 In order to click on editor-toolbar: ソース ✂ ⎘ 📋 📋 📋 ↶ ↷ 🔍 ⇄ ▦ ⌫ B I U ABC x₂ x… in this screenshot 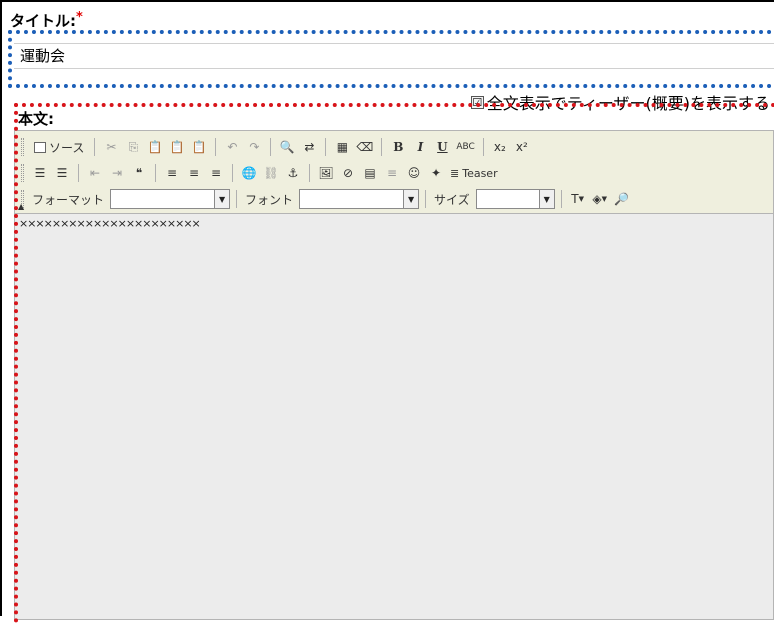, I will do `click(394, 172)`.